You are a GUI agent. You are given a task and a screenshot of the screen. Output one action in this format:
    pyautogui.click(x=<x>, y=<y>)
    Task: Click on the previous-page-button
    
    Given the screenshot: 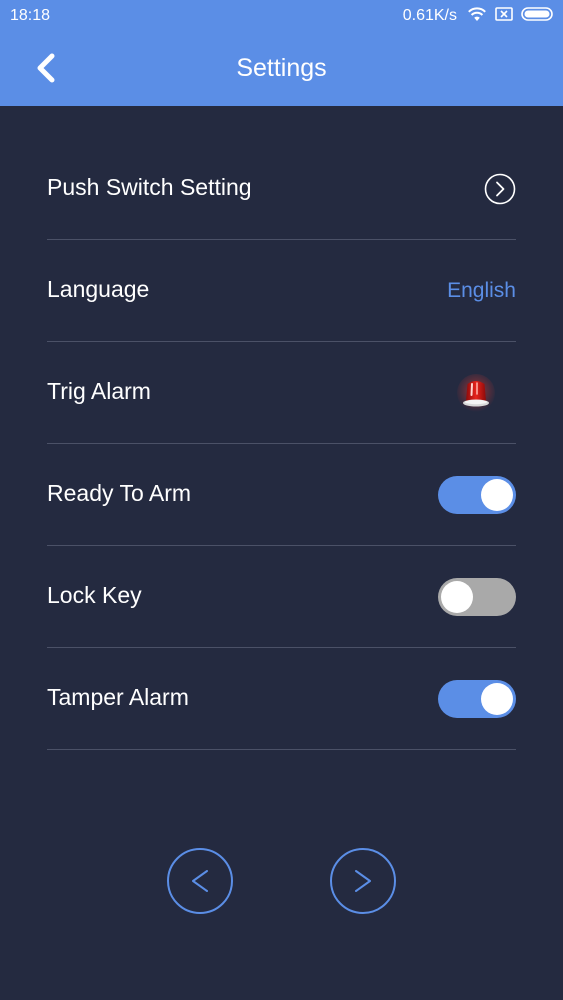 What is the action you would take?
    pyautogui.click(x=200, y=881)
    